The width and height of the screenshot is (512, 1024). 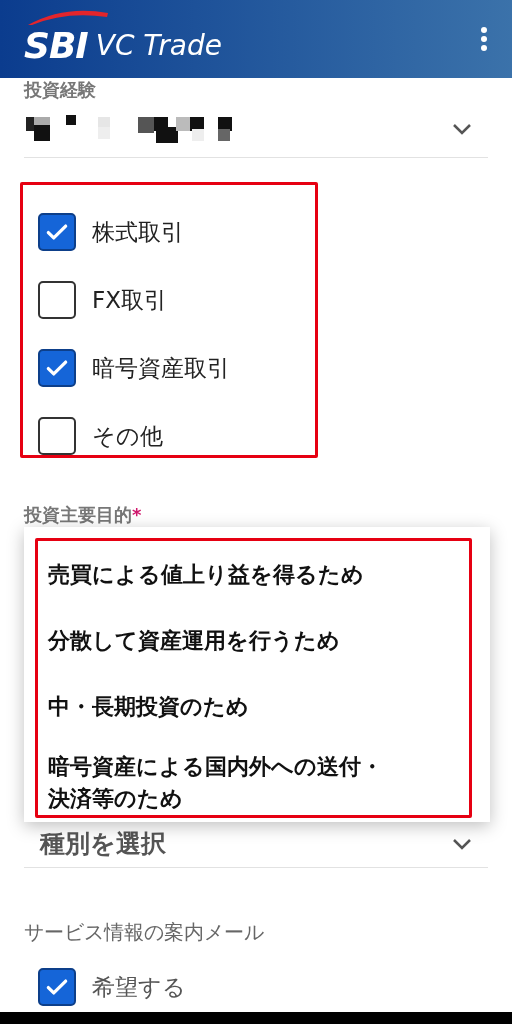 What do you see at coordinates (220, 641) in the screenshot?
I see `menu-item: 分散して資産運用を行うため` at bounding box center [220, 641].